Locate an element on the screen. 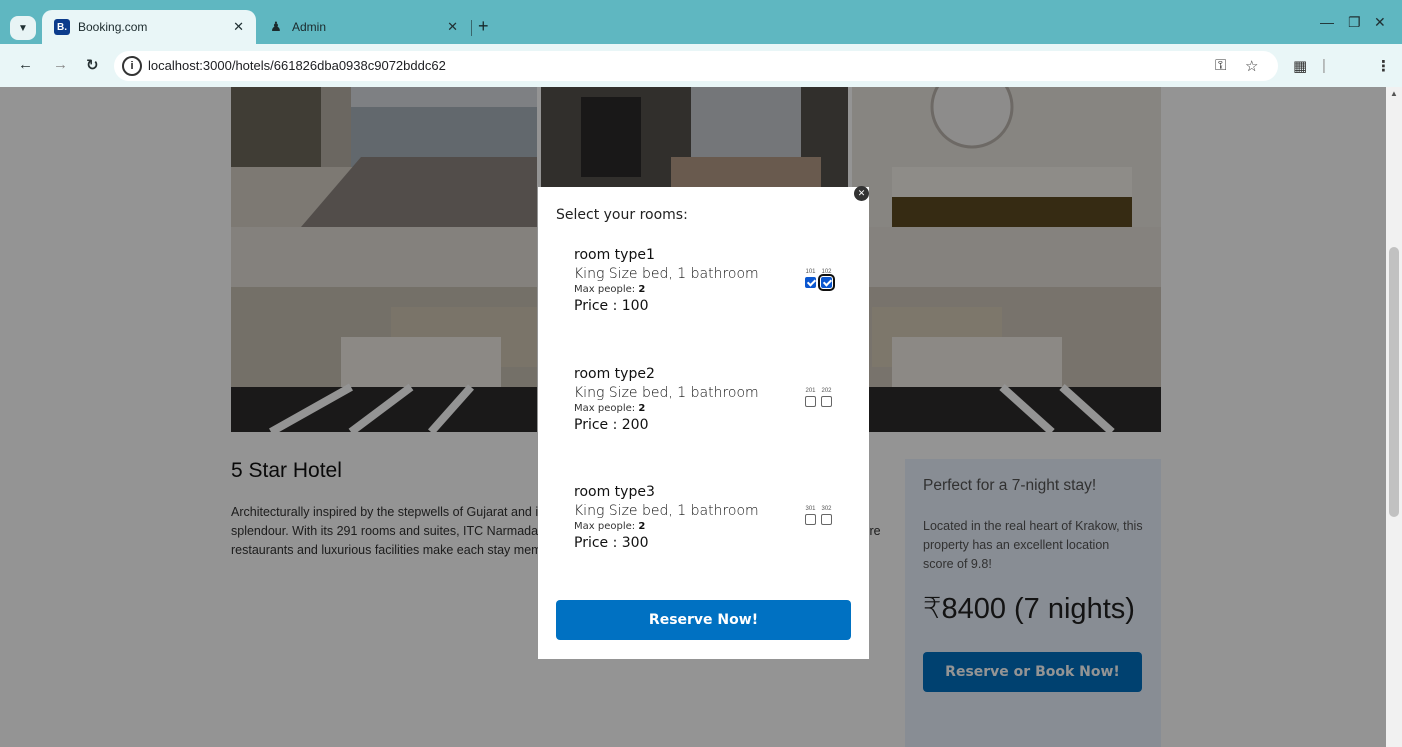 This screenshot has height=747, width=1402. room-number-option: 202 is located at coordinates (826, 397).